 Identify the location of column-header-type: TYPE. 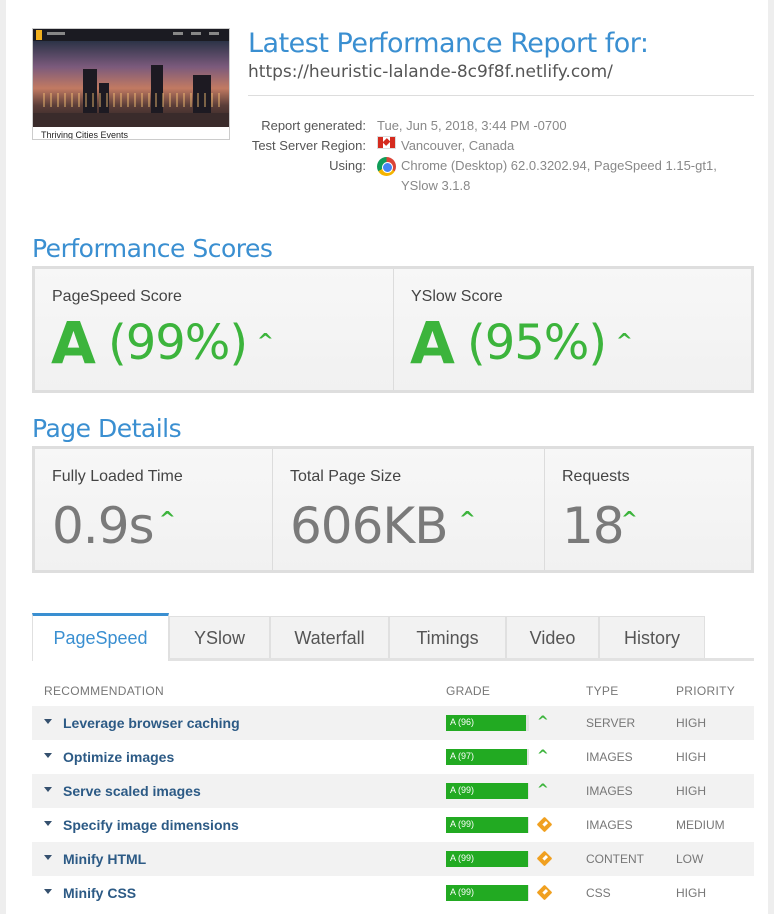
(602, 691).